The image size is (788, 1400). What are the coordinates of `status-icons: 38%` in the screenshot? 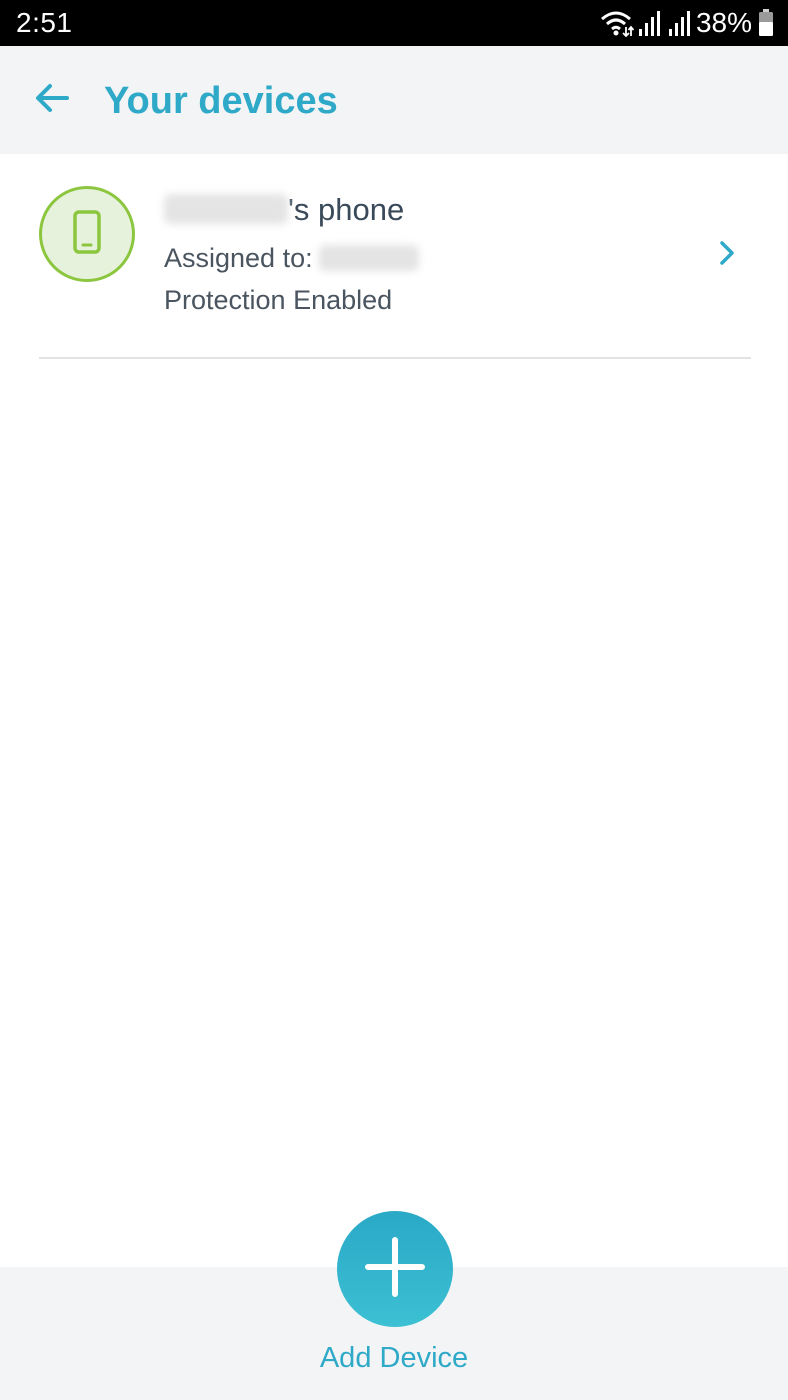 It's located at (687, 23).